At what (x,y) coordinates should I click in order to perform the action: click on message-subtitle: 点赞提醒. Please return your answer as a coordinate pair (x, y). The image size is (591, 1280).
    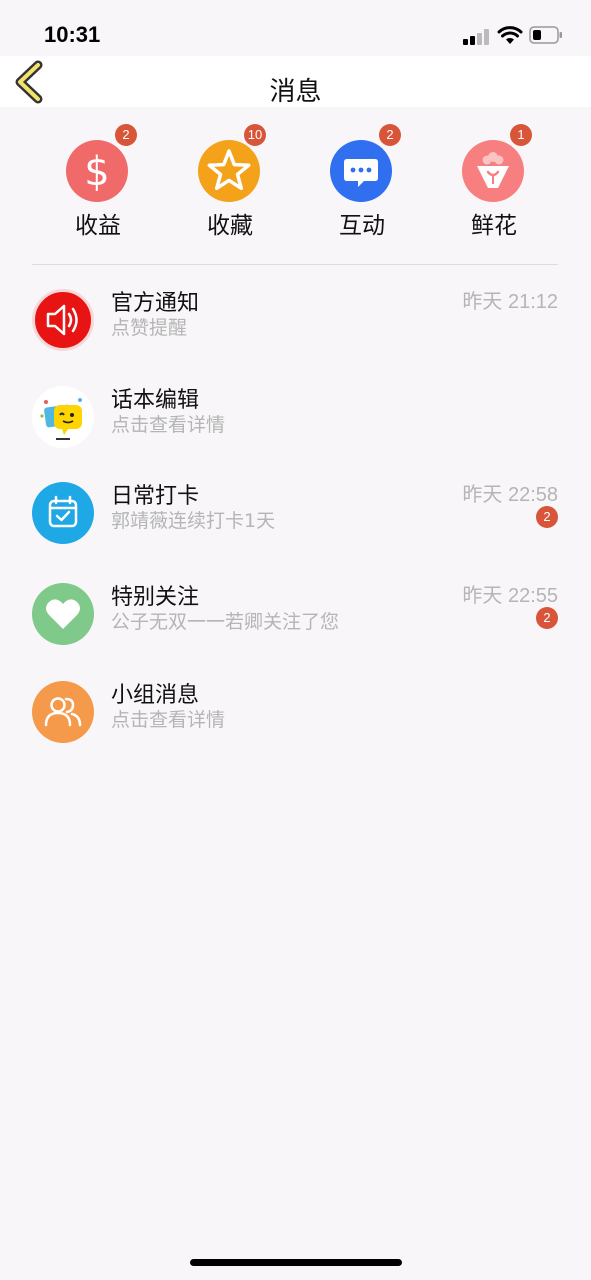
    Looking at the image, I should click on (149, 328).